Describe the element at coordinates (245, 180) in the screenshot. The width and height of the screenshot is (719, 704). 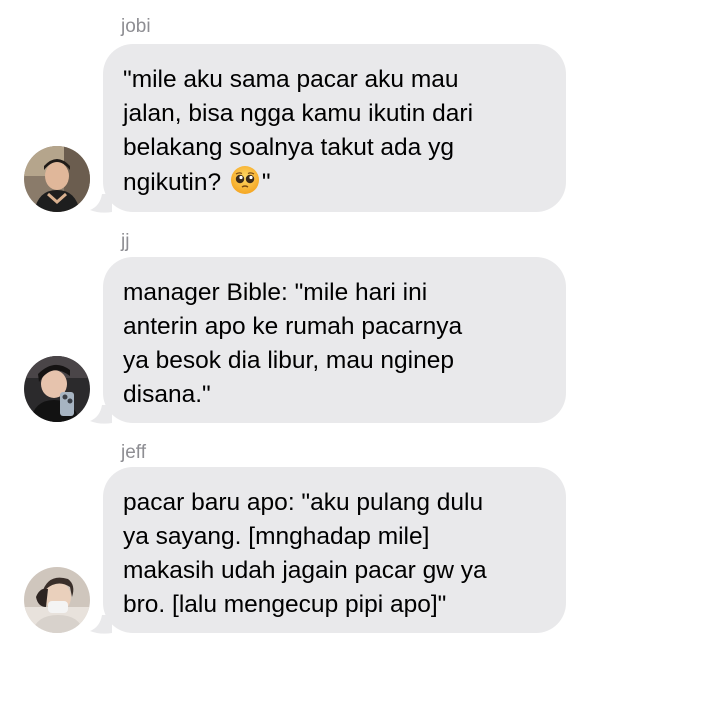
I see `pleading-face-emoji` at that location.